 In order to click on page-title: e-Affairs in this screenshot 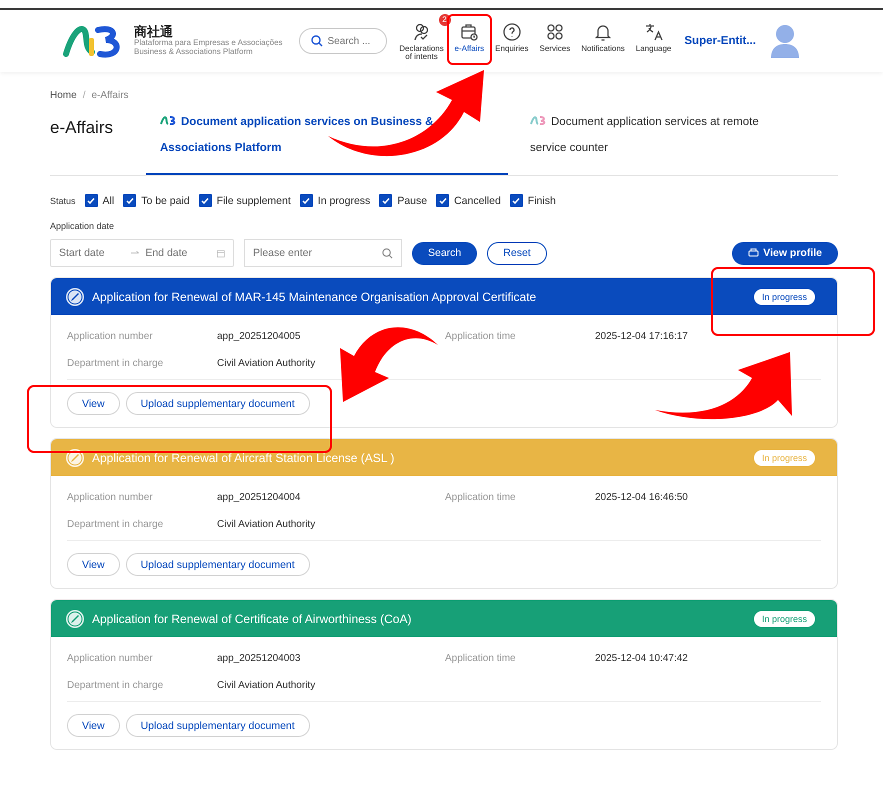, I will do `click(82, 128)`.